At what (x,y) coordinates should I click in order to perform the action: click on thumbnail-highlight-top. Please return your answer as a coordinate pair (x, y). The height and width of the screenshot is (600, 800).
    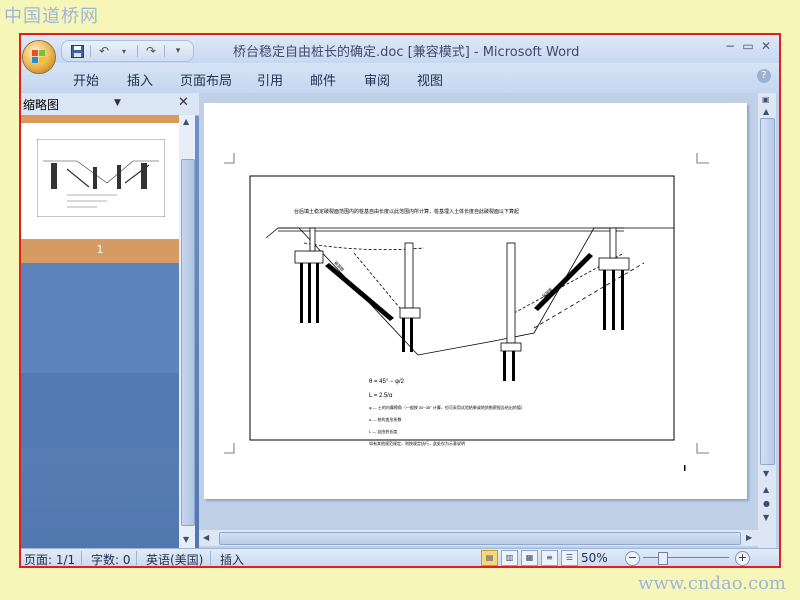
    Looking at the image, I should click on (100, 119).